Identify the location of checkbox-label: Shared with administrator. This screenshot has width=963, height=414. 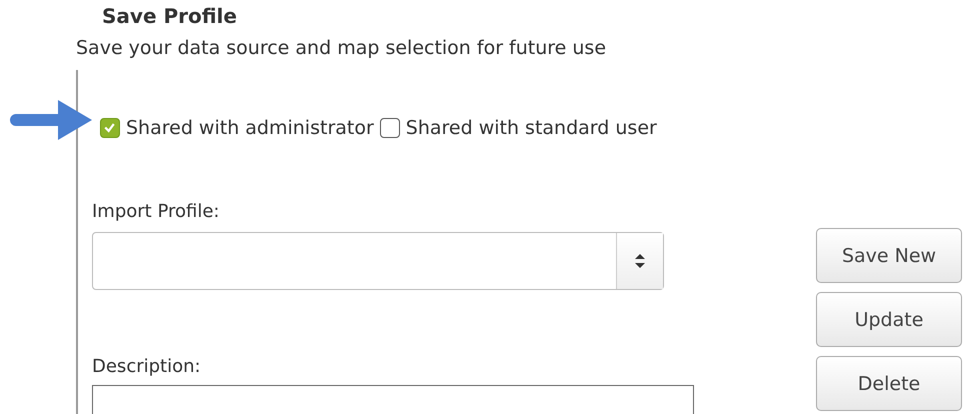
(250, 128).